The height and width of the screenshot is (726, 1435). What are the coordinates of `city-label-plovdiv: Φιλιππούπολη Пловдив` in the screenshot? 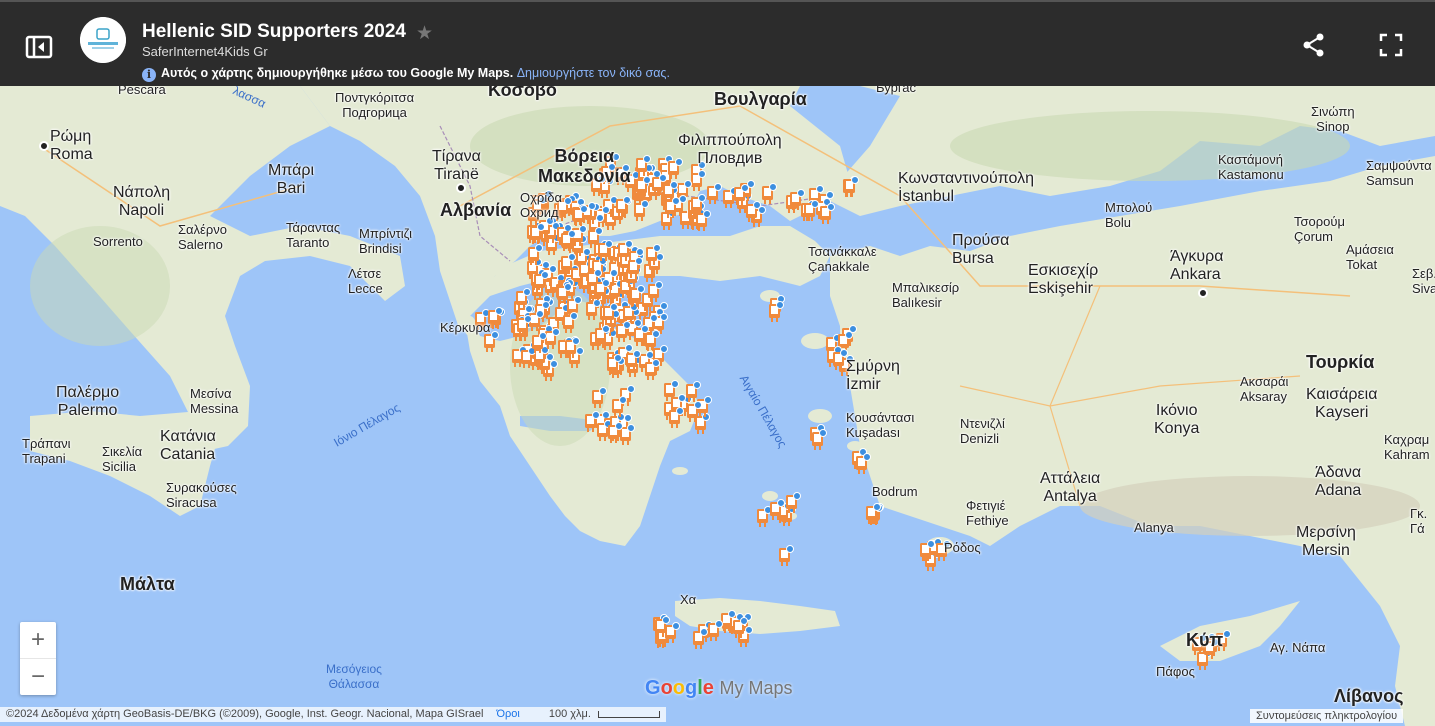 It's located at (730, 149).